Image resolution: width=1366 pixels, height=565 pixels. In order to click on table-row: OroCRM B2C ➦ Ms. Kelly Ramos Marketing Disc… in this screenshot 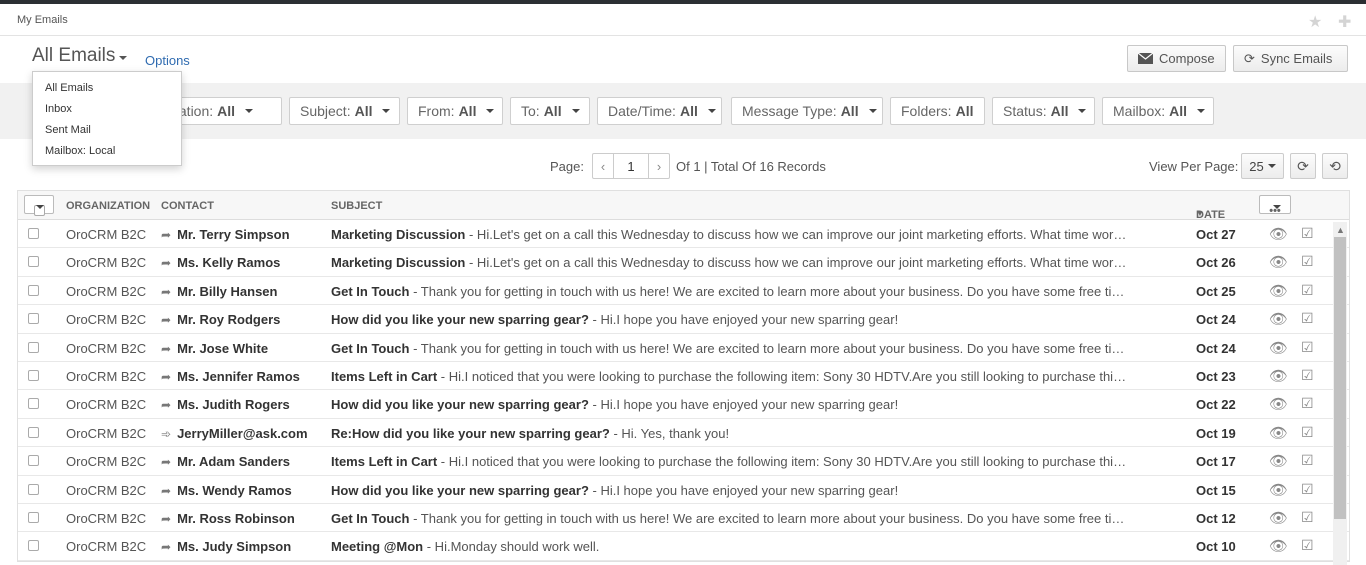, I will do `click(683, 262)`.